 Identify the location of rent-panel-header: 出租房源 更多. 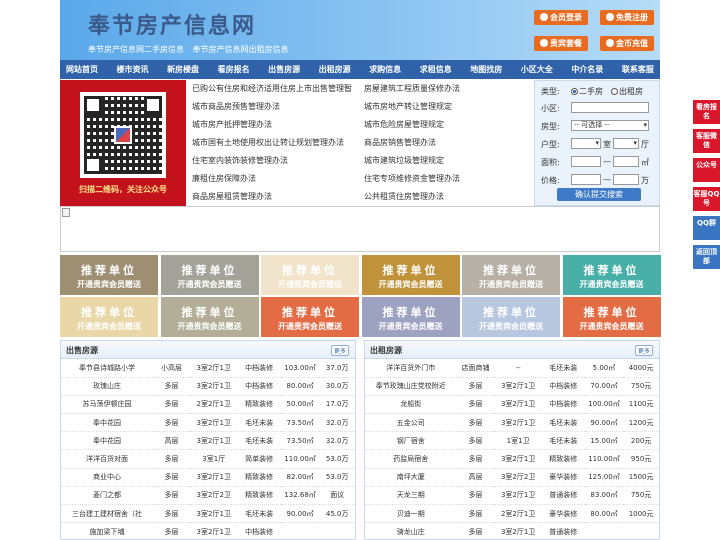
(512, 350).